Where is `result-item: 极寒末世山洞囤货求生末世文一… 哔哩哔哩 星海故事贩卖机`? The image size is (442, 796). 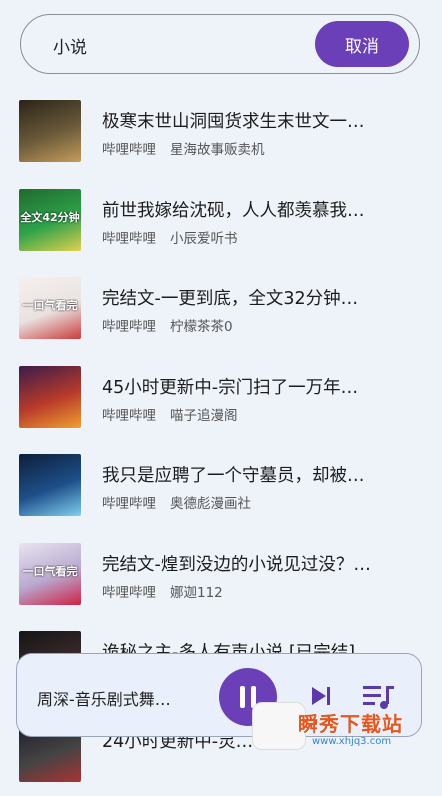 result-item: 极寒末世山洞囤货求生末世文一… 哔哩哔哩 星海故事贩卖机 is located at coordinates (221, 132).